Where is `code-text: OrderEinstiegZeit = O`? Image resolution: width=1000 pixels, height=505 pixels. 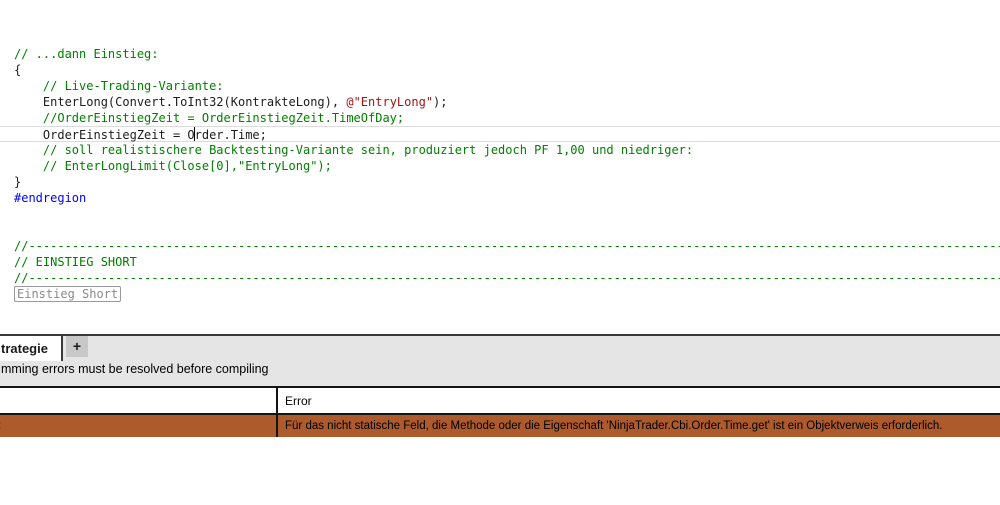 code-text: OrderEinstiegZeit = O is located at coordinates (104, 135).